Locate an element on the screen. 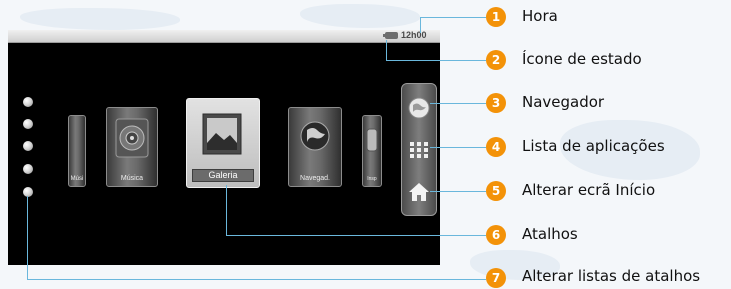 Image resolution: width=731 pixels, height=289 pixels. callout-label-browser: Navegador is located at coordinates (563, 102).